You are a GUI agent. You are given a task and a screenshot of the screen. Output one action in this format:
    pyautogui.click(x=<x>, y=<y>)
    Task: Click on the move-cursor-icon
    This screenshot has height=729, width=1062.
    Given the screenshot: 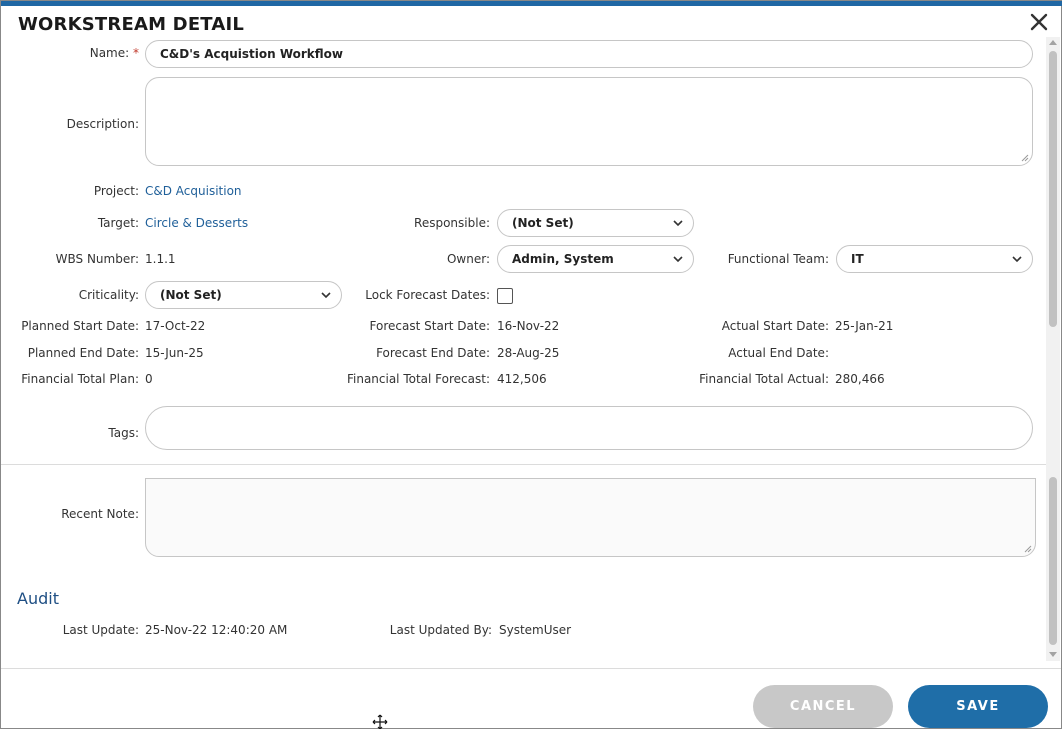 What is the action you would take?
    pyautogui.click(x=380, y=721)
    